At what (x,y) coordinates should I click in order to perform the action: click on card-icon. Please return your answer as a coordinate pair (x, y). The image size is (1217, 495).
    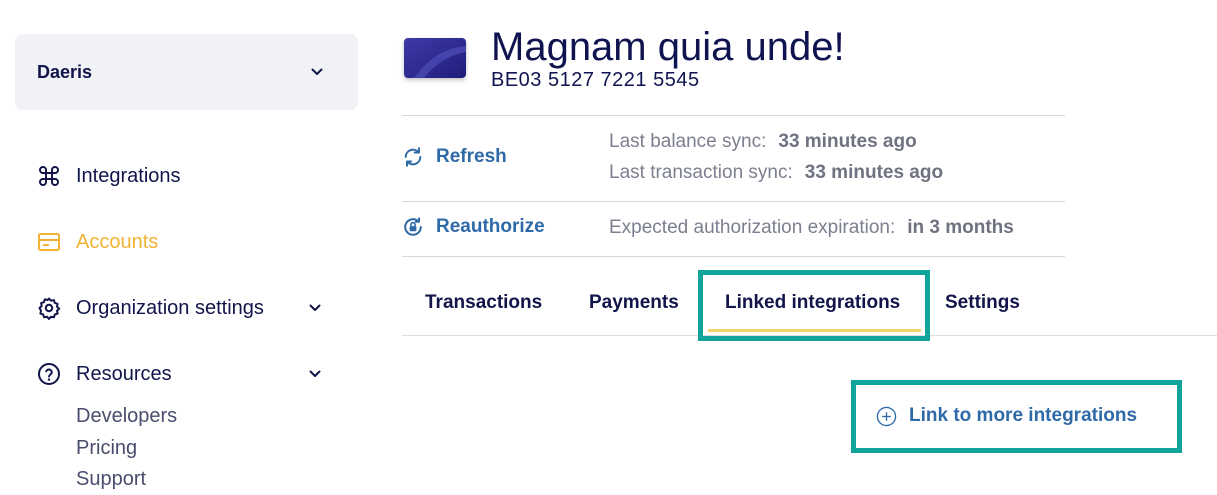
    Looking at the image, I should click on (49, 242).